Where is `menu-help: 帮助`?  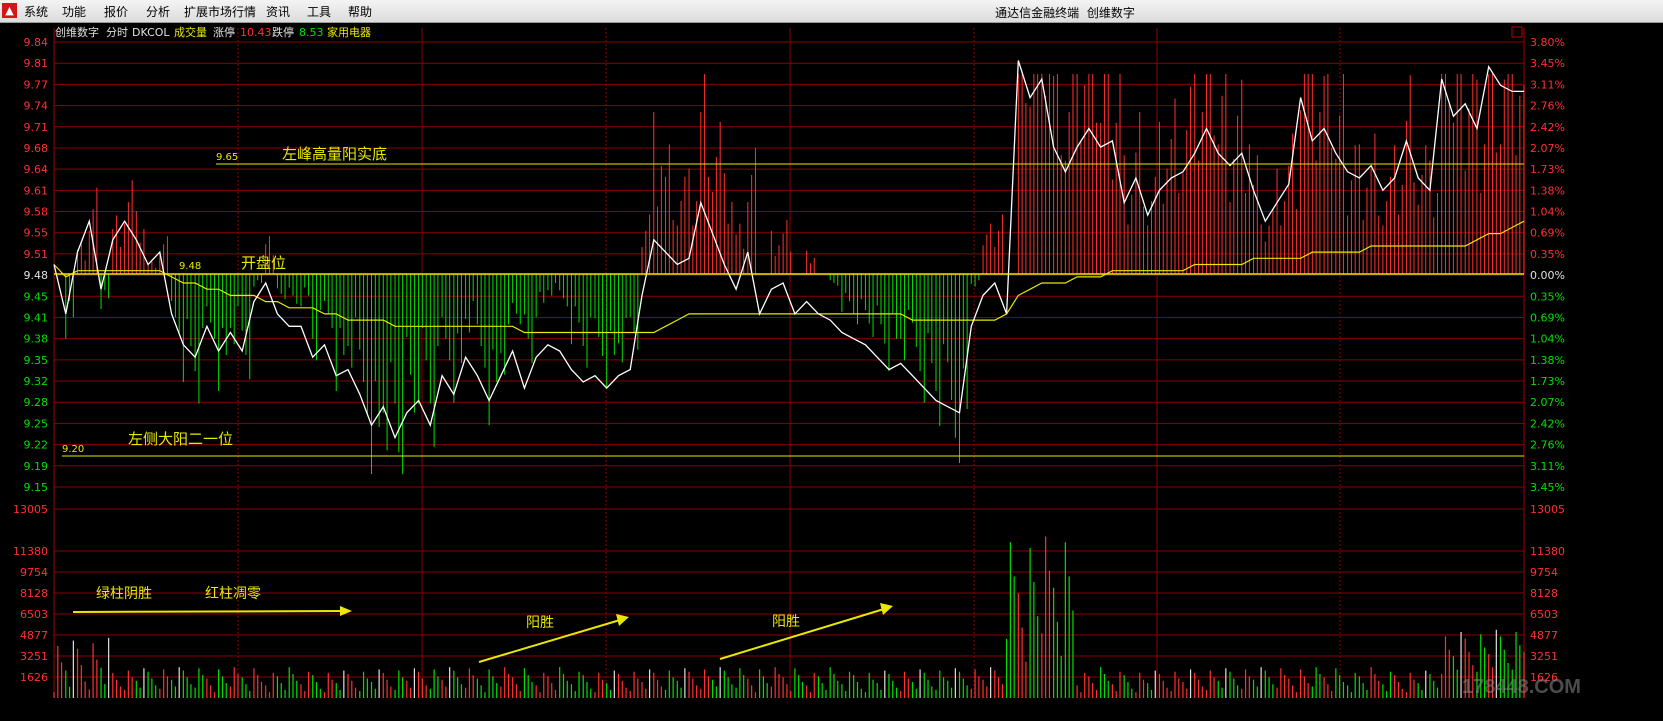 menu-help: 帮助 is located at coordinates (360, 11).